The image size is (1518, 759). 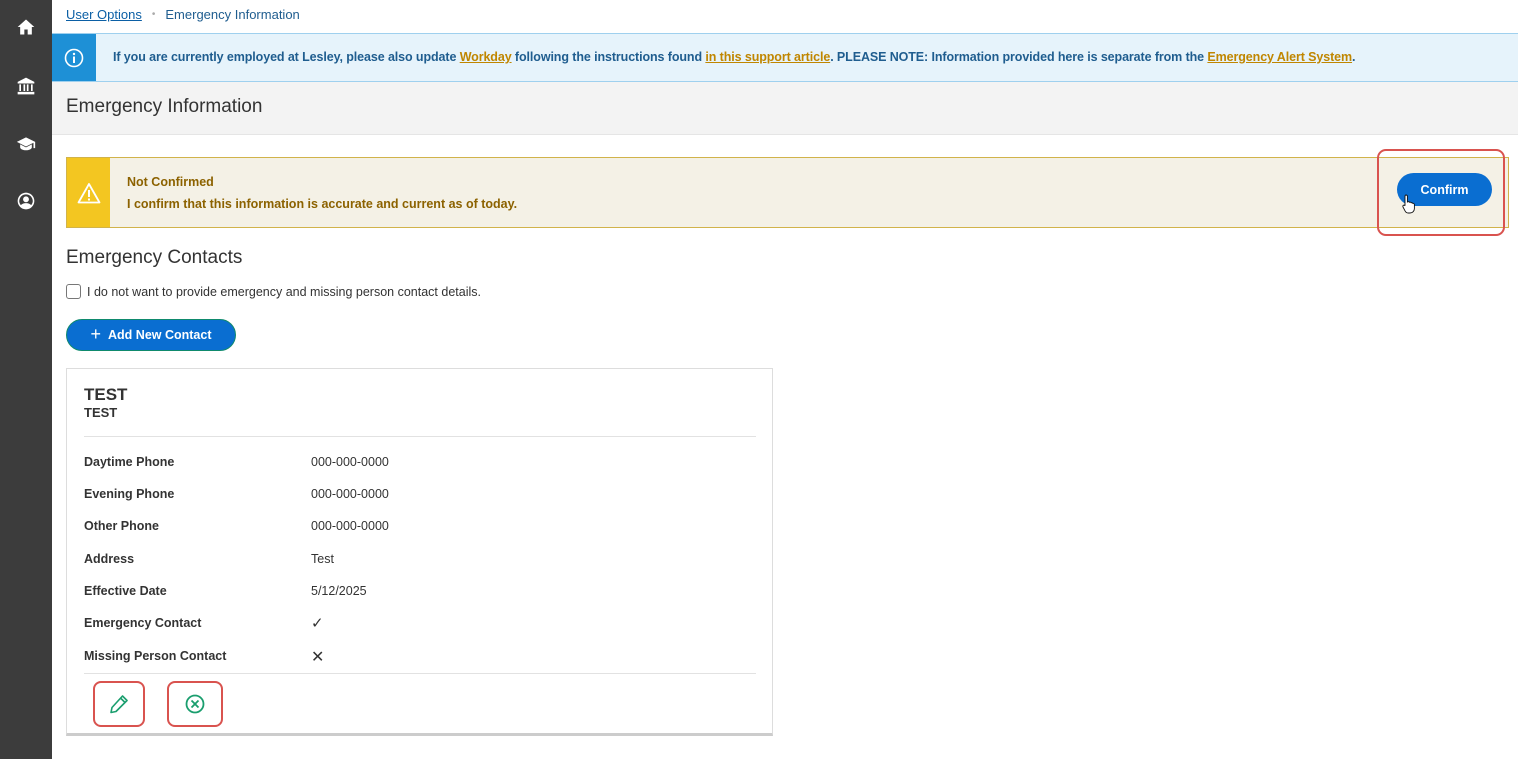 I want to click on confirmation-status: Not Confirmed, so click(x=170, y=182).